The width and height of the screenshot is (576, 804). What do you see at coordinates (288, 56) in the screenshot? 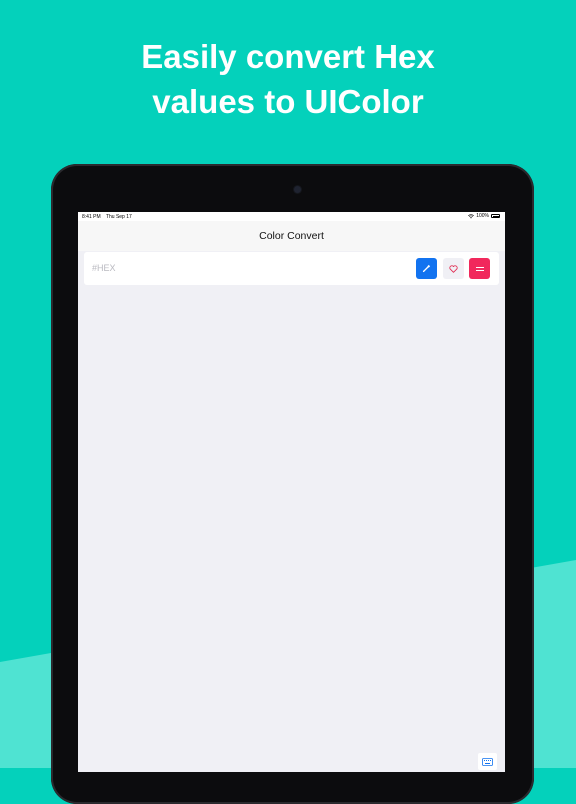
I see `headline-line-1: Easily convert Hex` at bounding box center [288, 56].